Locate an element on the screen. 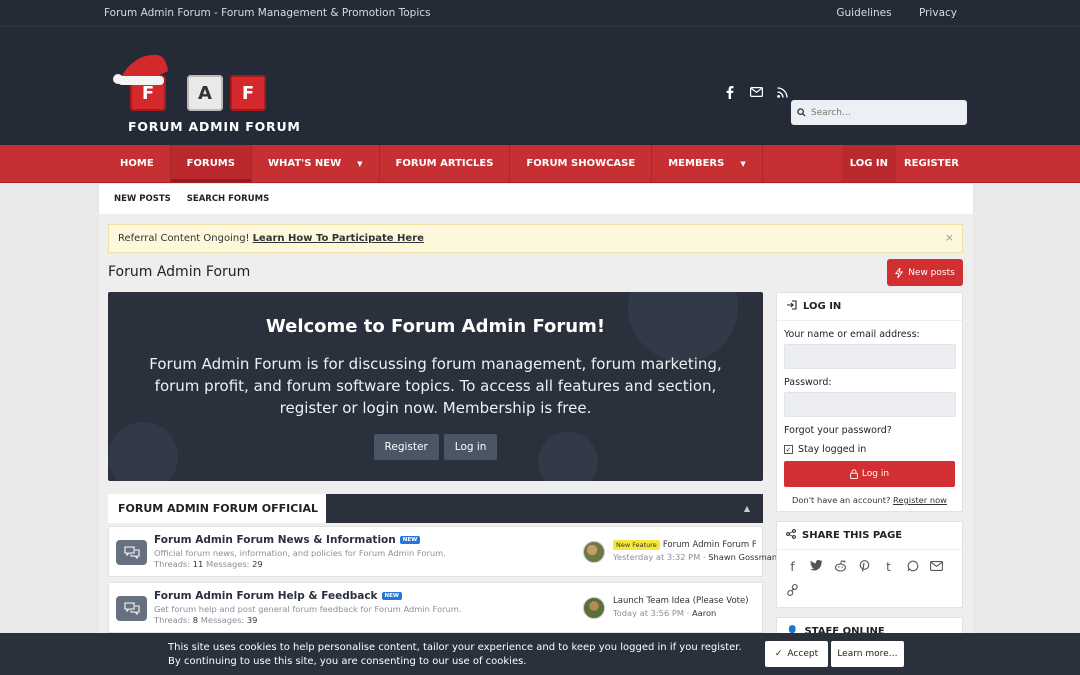 This screenshot has width=1080, height=675. welcome-register-button: Register is located at coordinates (406, 447).